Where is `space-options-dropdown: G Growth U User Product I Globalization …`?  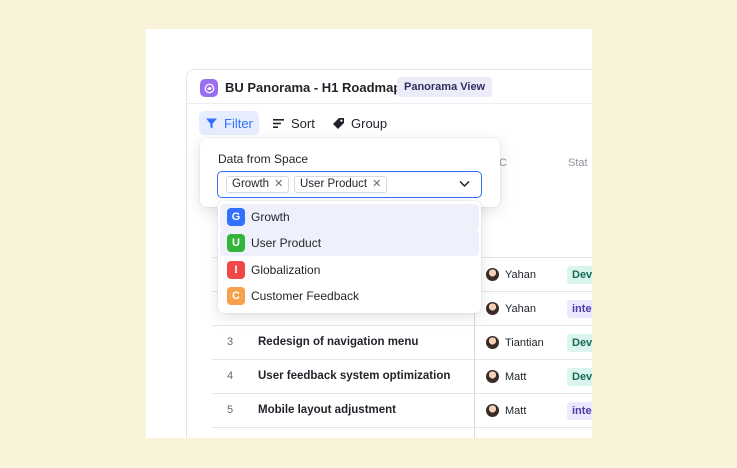 space-options-dropdown: G Growth U User Product I Globalization … is located at coordinates (349, 257).